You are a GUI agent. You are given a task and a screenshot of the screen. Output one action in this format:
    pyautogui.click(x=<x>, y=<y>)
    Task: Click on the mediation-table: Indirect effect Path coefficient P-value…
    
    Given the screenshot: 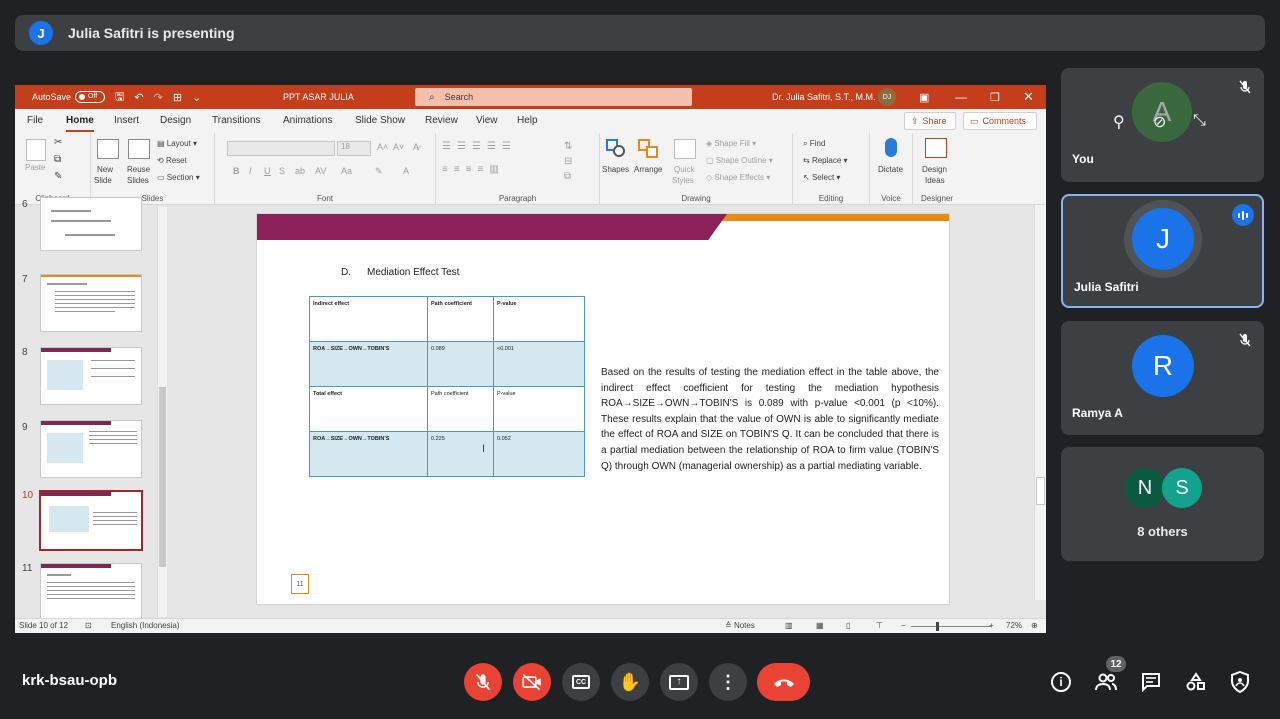 What is the action you would take?
    pyautogui.click(x=447, y=386)
    